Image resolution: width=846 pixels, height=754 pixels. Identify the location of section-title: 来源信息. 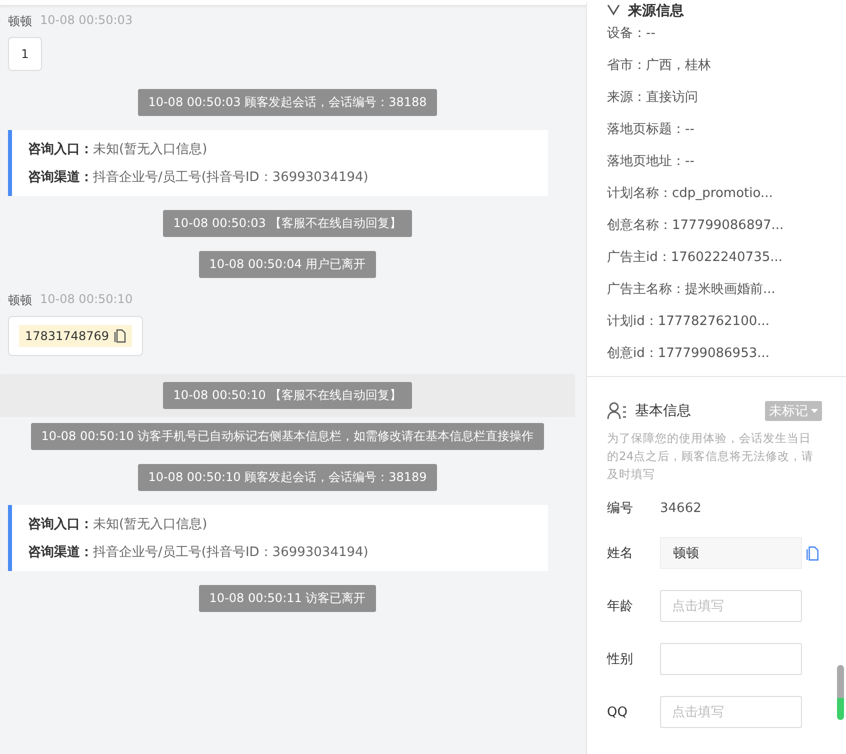
(656, 11).